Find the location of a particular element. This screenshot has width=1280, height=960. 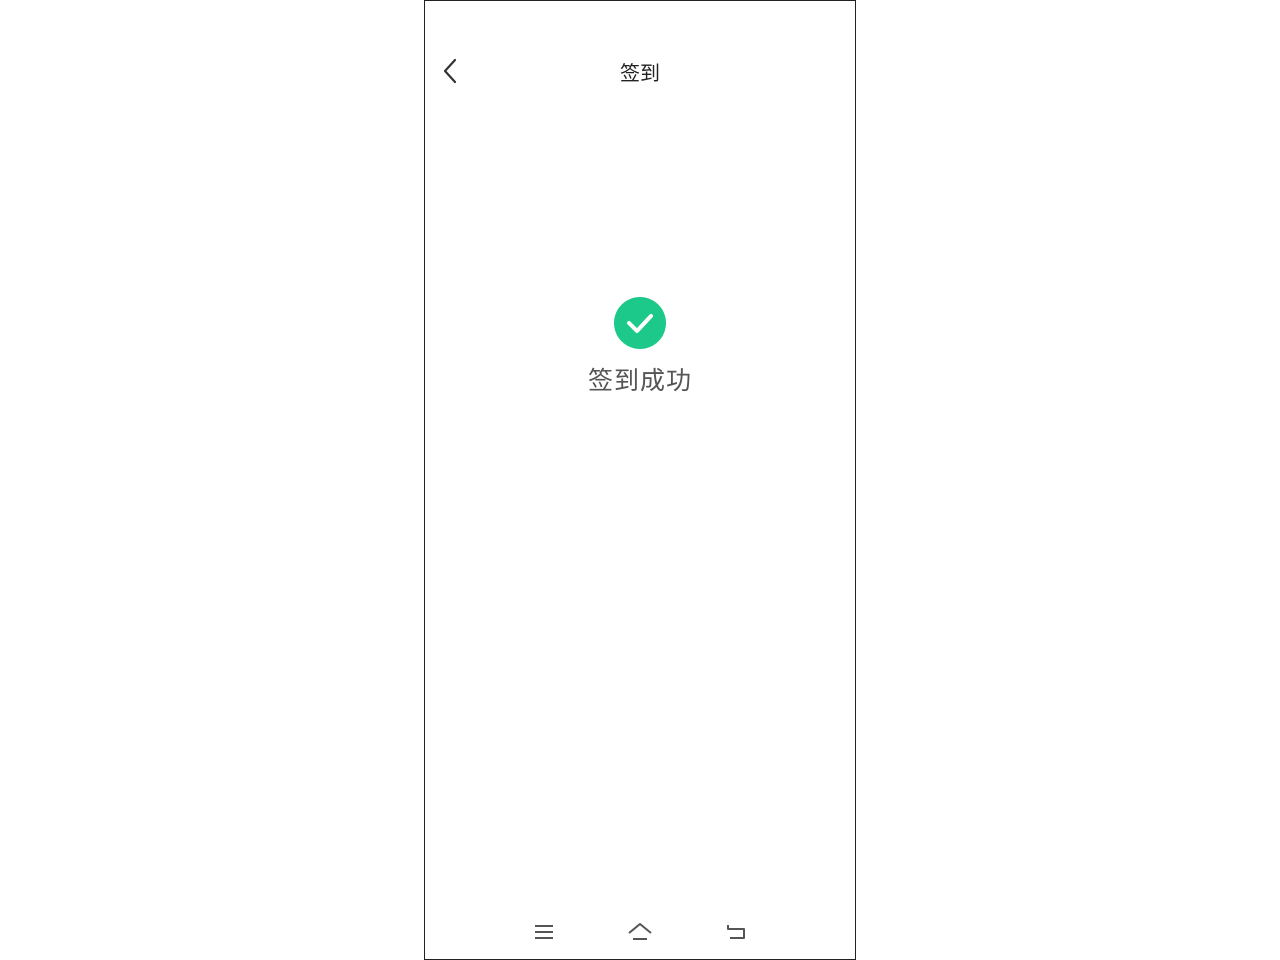

top-nav-bar: 签到 is located at coordinates (640, 73).